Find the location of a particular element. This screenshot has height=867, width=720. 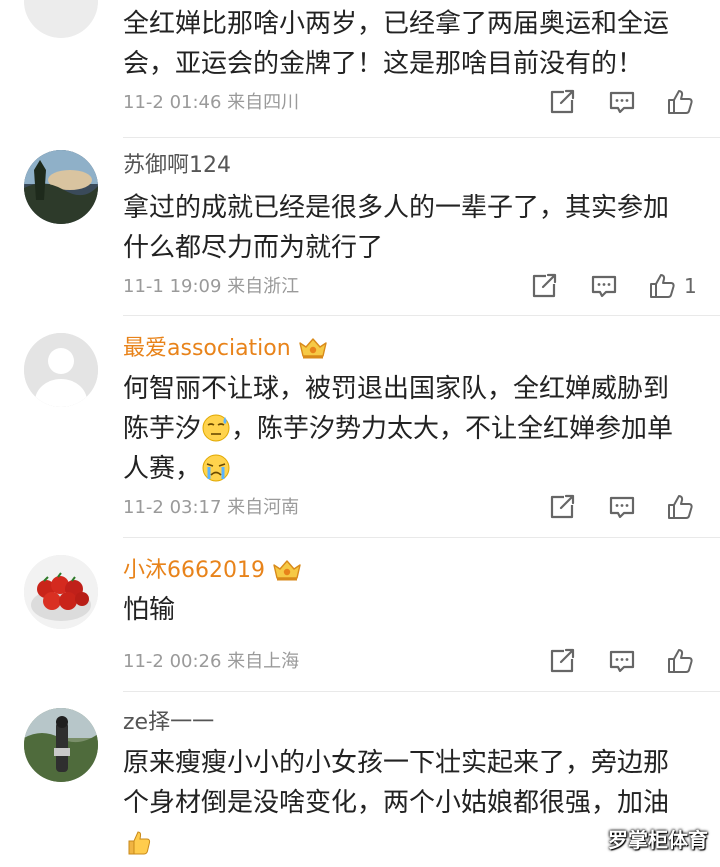

text-segment: ，陈芋汐势力太大，不让全红婵参加单 is located at coordinates (452, 429).